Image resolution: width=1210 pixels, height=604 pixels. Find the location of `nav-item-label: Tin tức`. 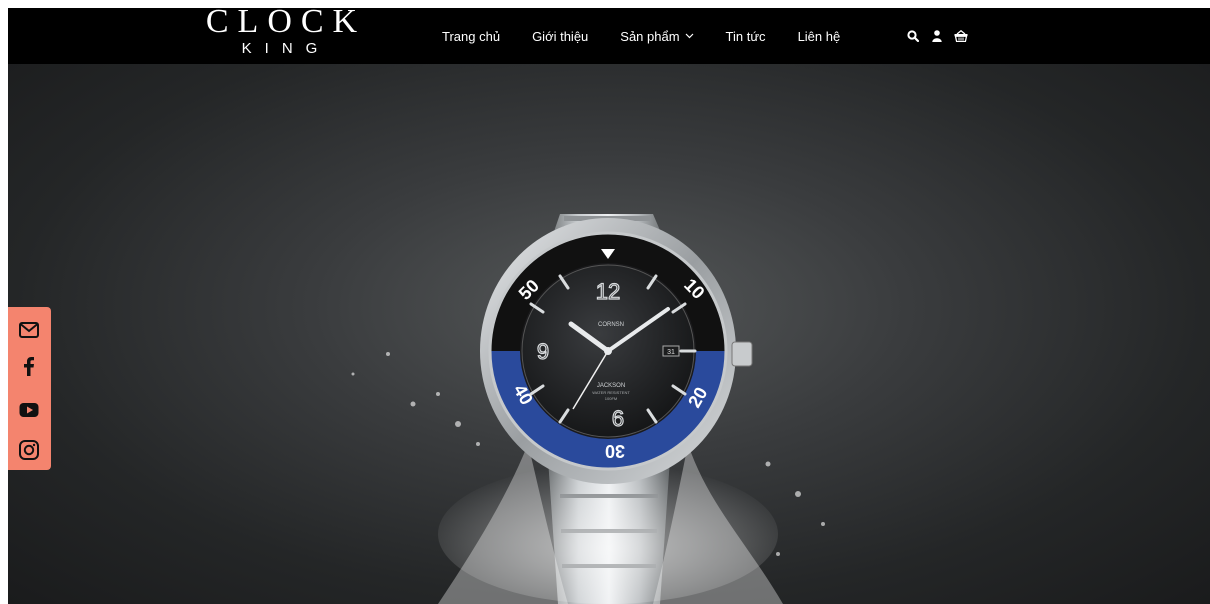

nav-item-label: Tin tức is located at coordinates (745, 36).